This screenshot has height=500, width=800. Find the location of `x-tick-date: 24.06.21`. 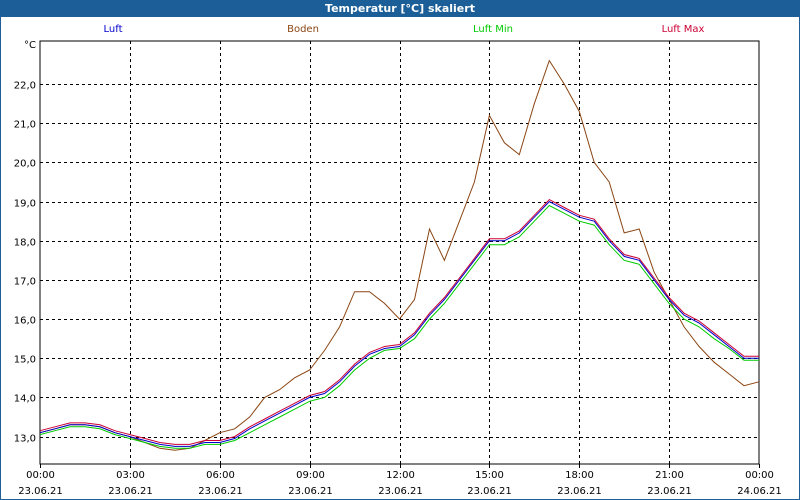

x-tick-date: 24.06.21 is located at coordinates (759, 491).